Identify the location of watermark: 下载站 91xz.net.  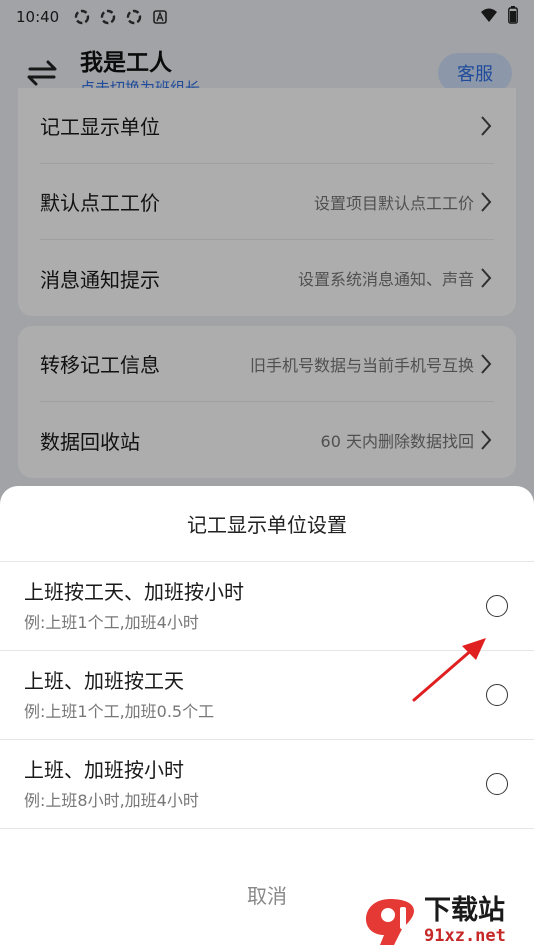
(447, 921).